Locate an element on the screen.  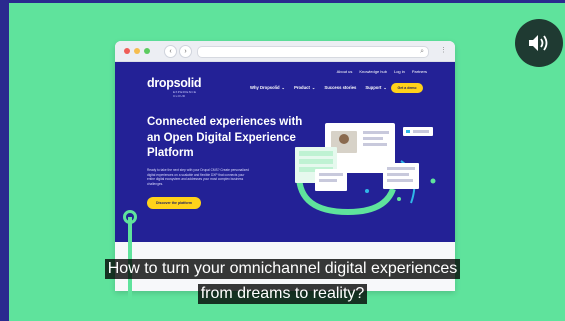
utility-link-login: Log in is located at coordinates (399, 71).